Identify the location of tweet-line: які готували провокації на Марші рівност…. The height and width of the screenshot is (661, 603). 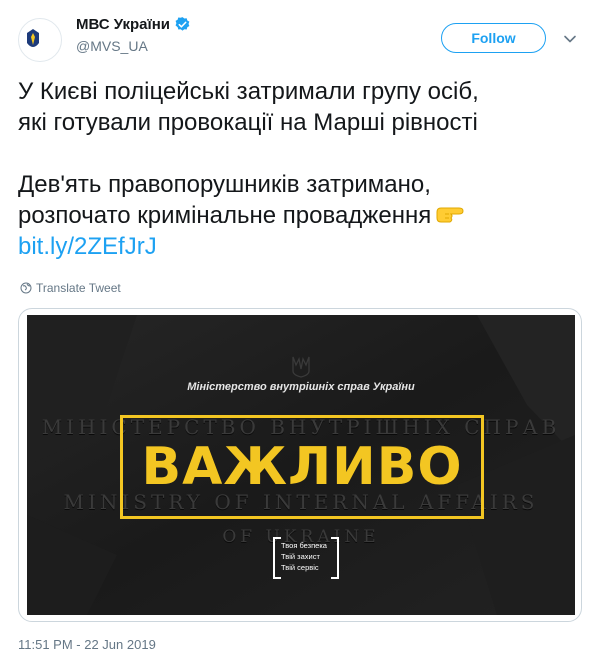
(248, 122).